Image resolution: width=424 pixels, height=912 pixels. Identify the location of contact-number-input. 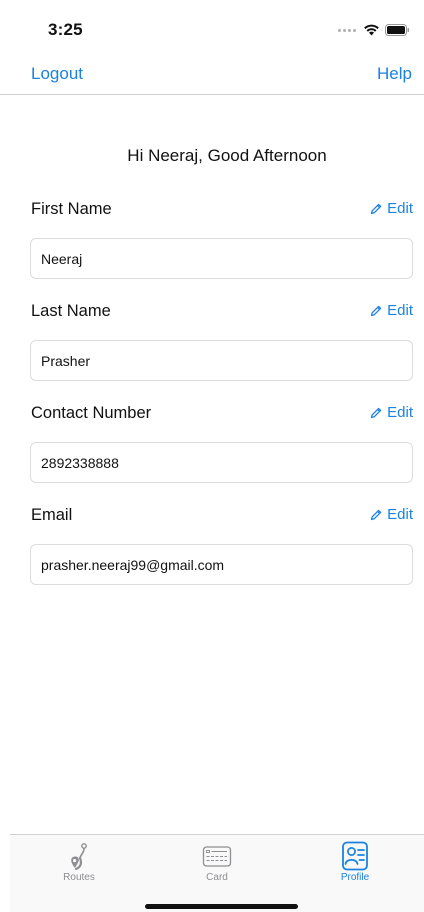
(221, 462).